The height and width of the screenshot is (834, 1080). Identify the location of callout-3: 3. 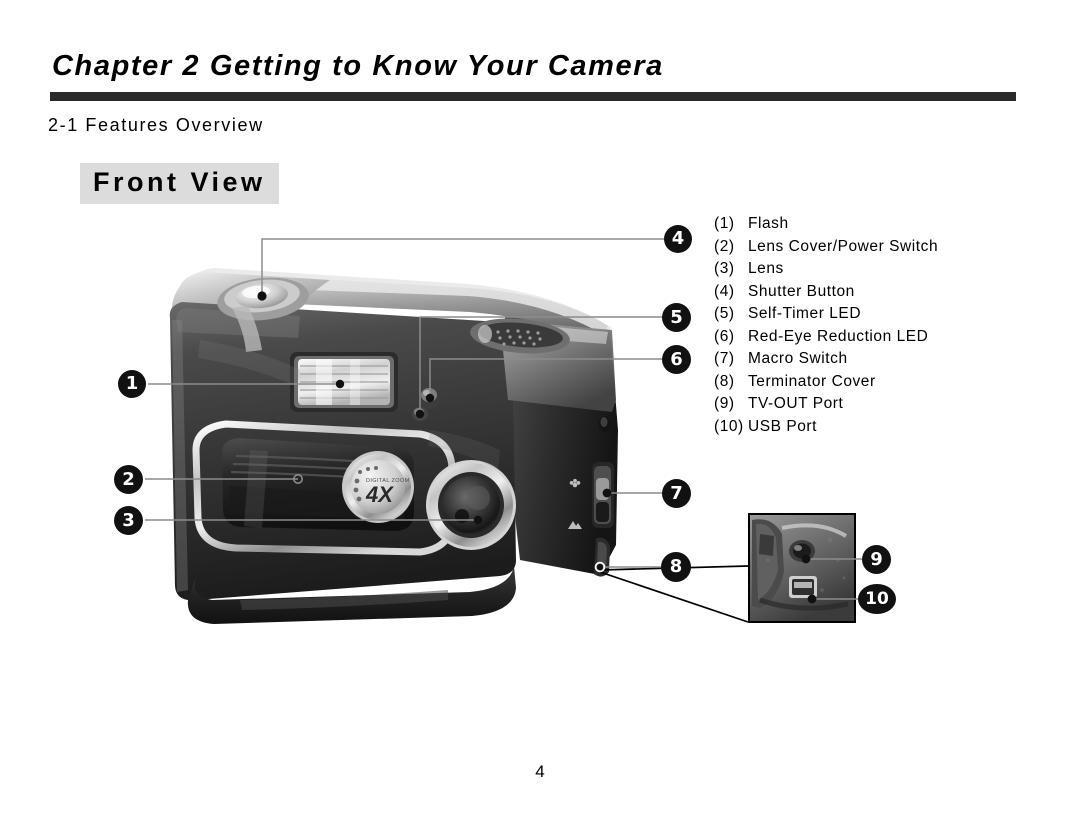
(128, 520).